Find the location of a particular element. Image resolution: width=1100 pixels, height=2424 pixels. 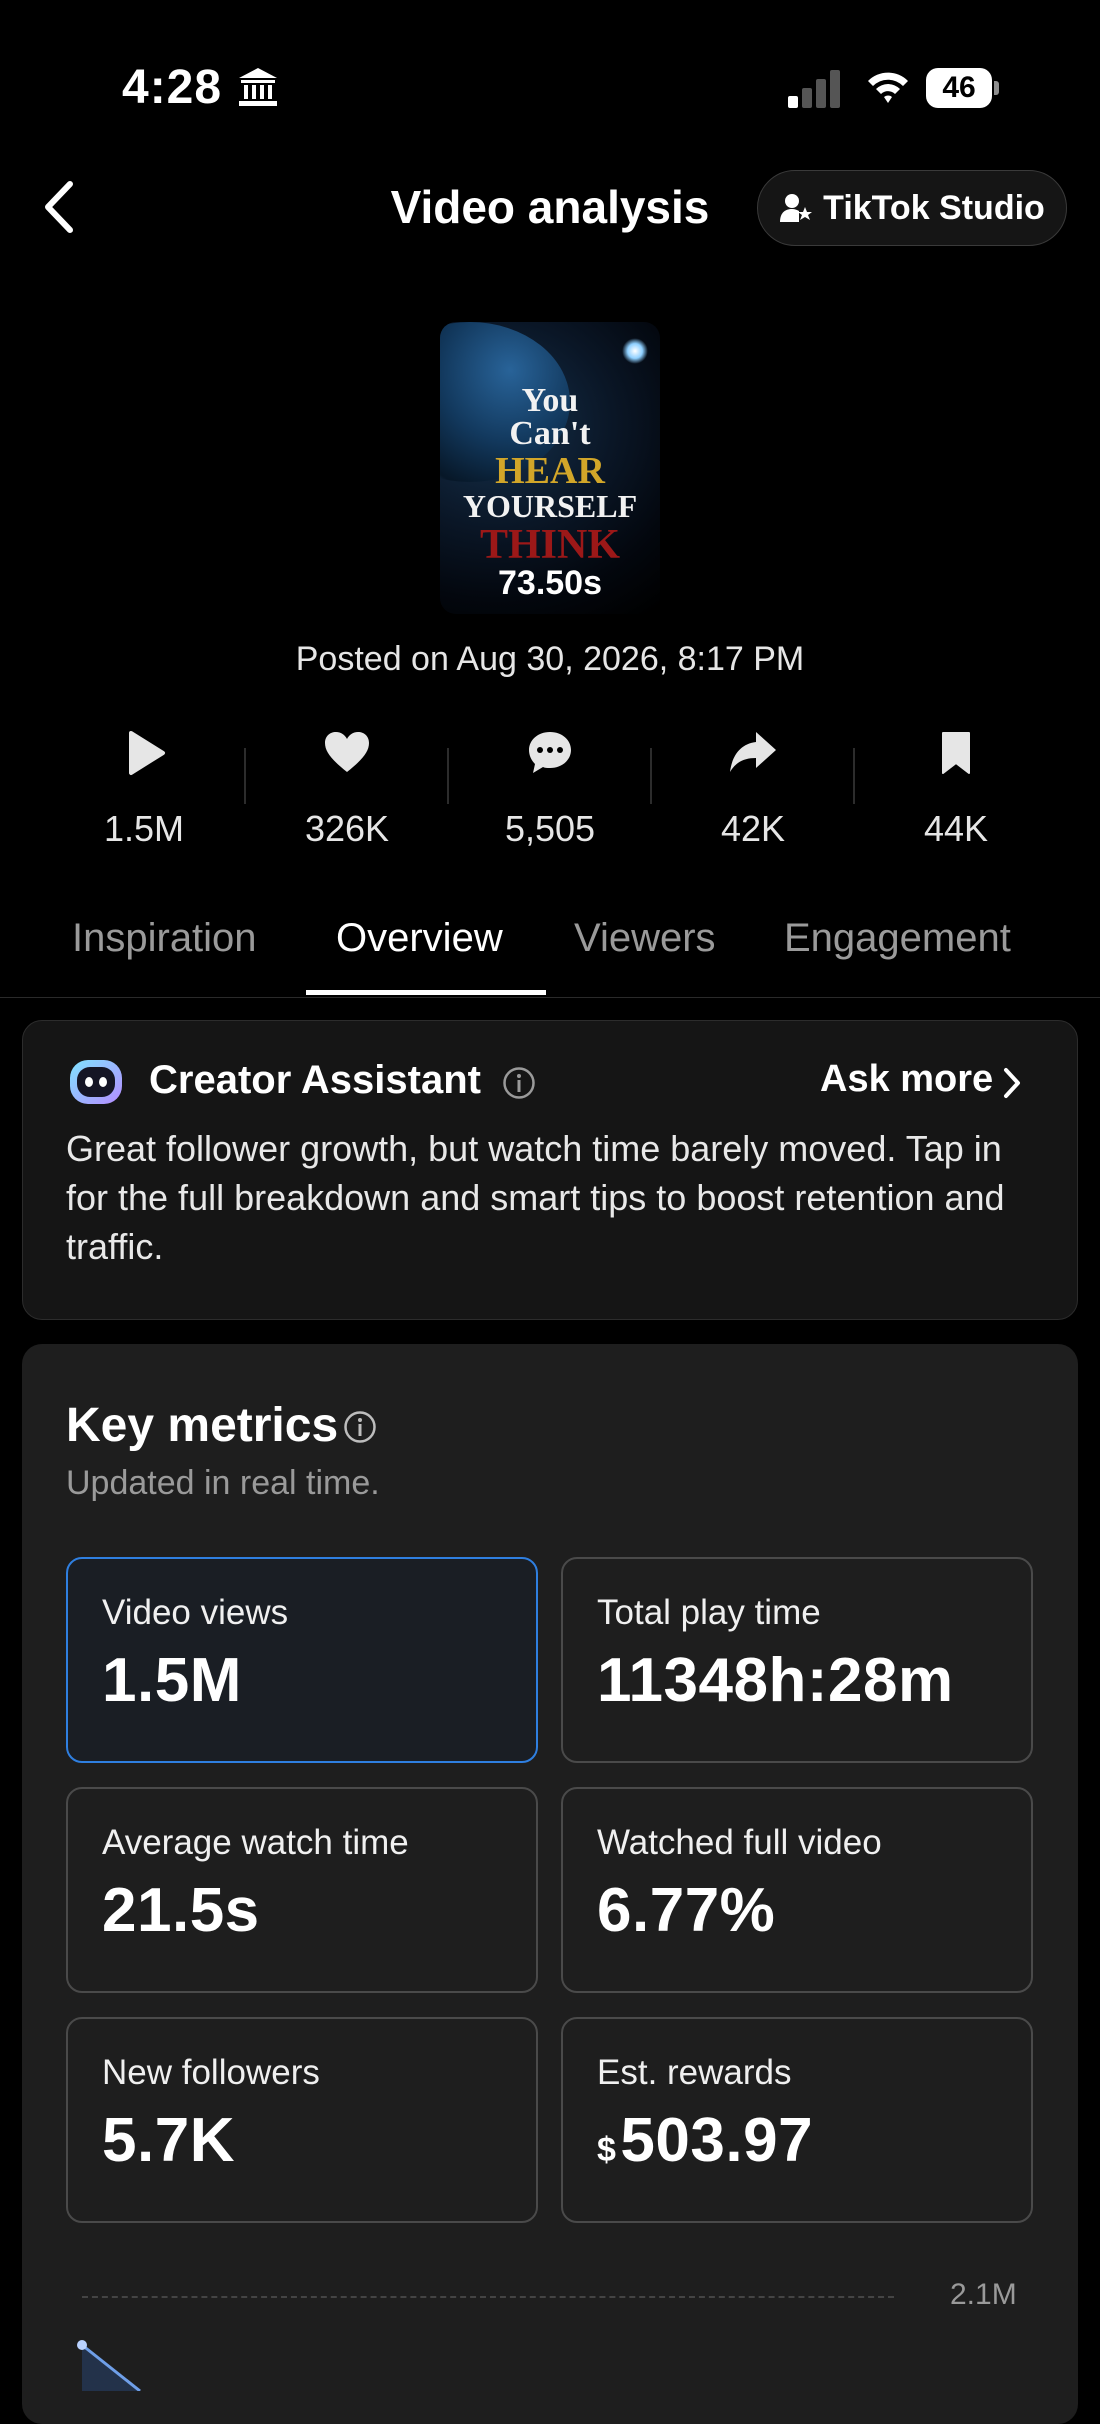

tiktok-studio-label: TikTok Studio is located at coordinates (934, 207).